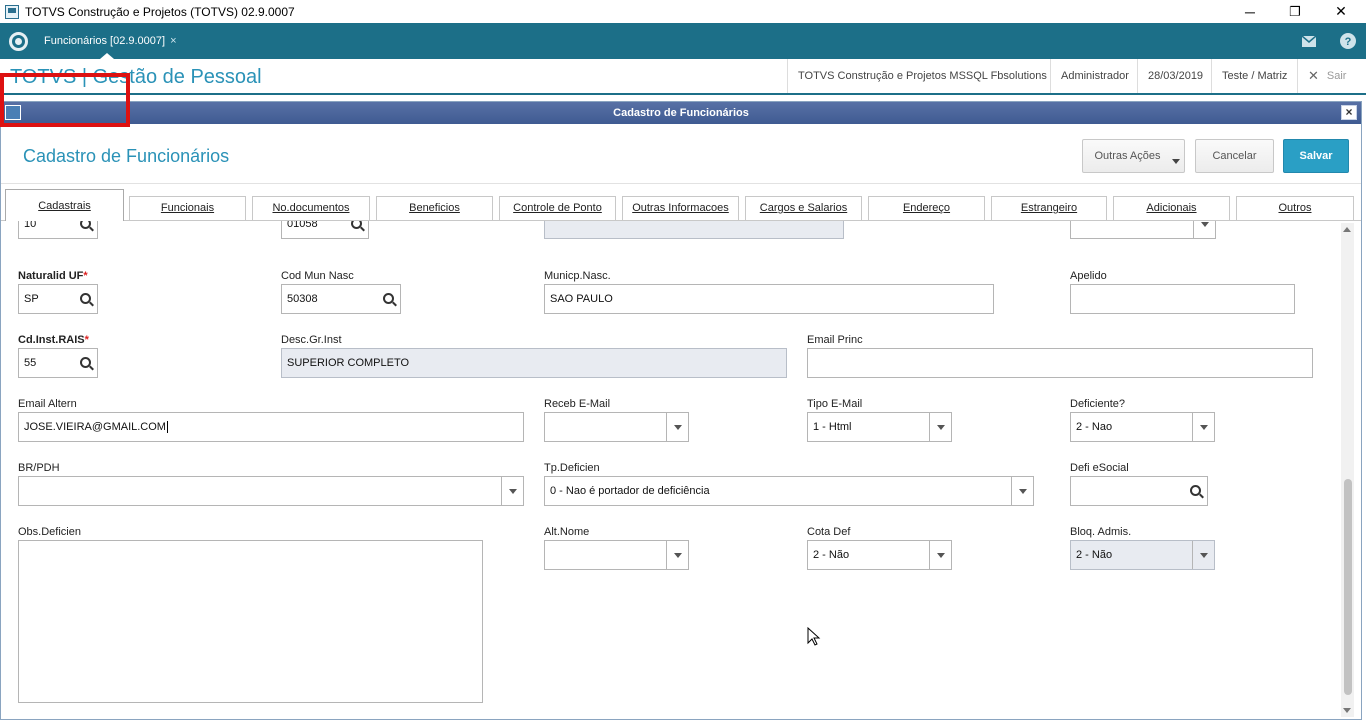  Describe the element at coordinates (1171, 208) in the screenshot. I see `tab-adicionais: Adicionais` at that location.